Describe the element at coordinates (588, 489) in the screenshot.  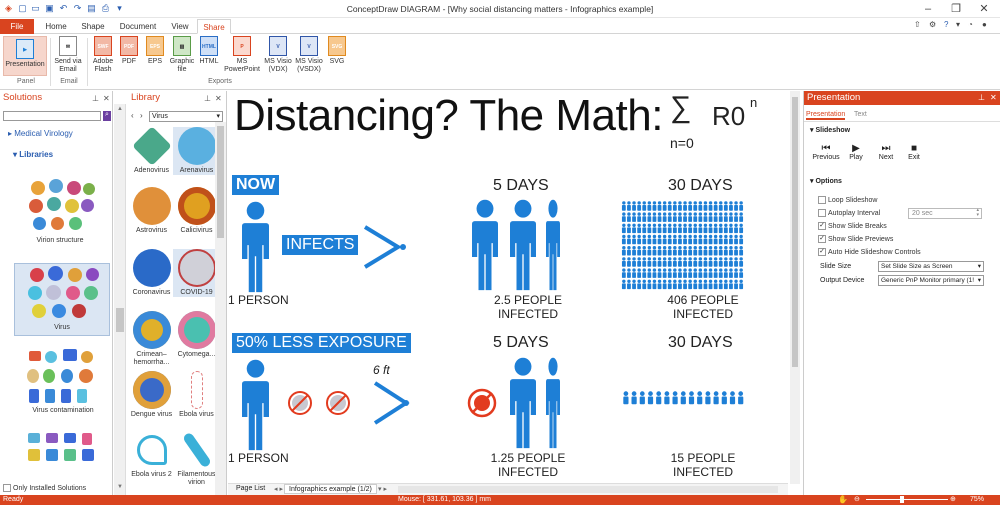
I see `horizontal-scrollbar` at that location.